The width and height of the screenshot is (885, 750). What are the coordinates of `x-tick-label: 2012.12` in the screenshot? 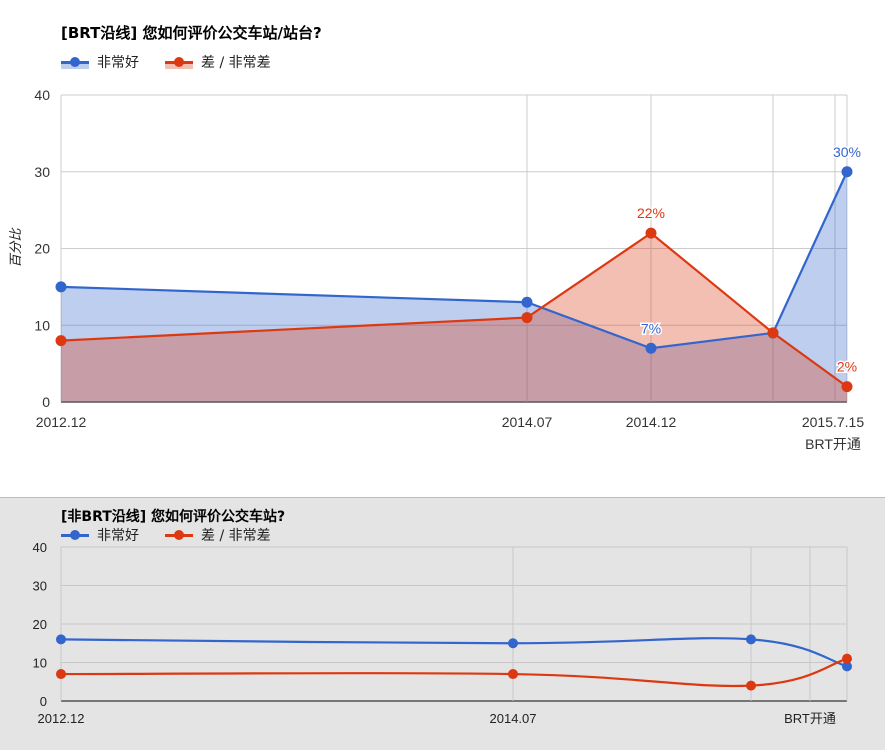 It's located at (61, 718).